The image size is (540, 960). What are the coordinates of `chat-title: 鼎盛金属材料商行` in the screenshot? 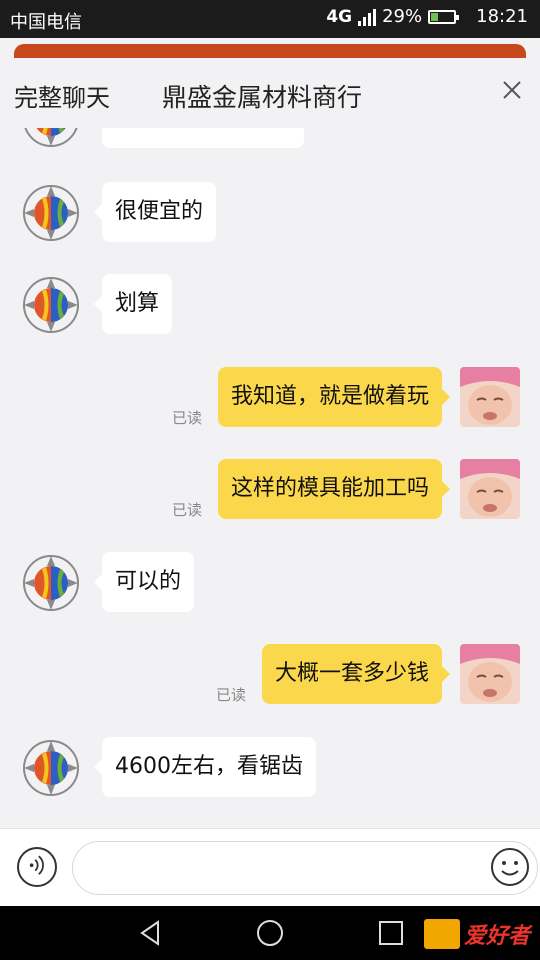 It's located at (262, 97).